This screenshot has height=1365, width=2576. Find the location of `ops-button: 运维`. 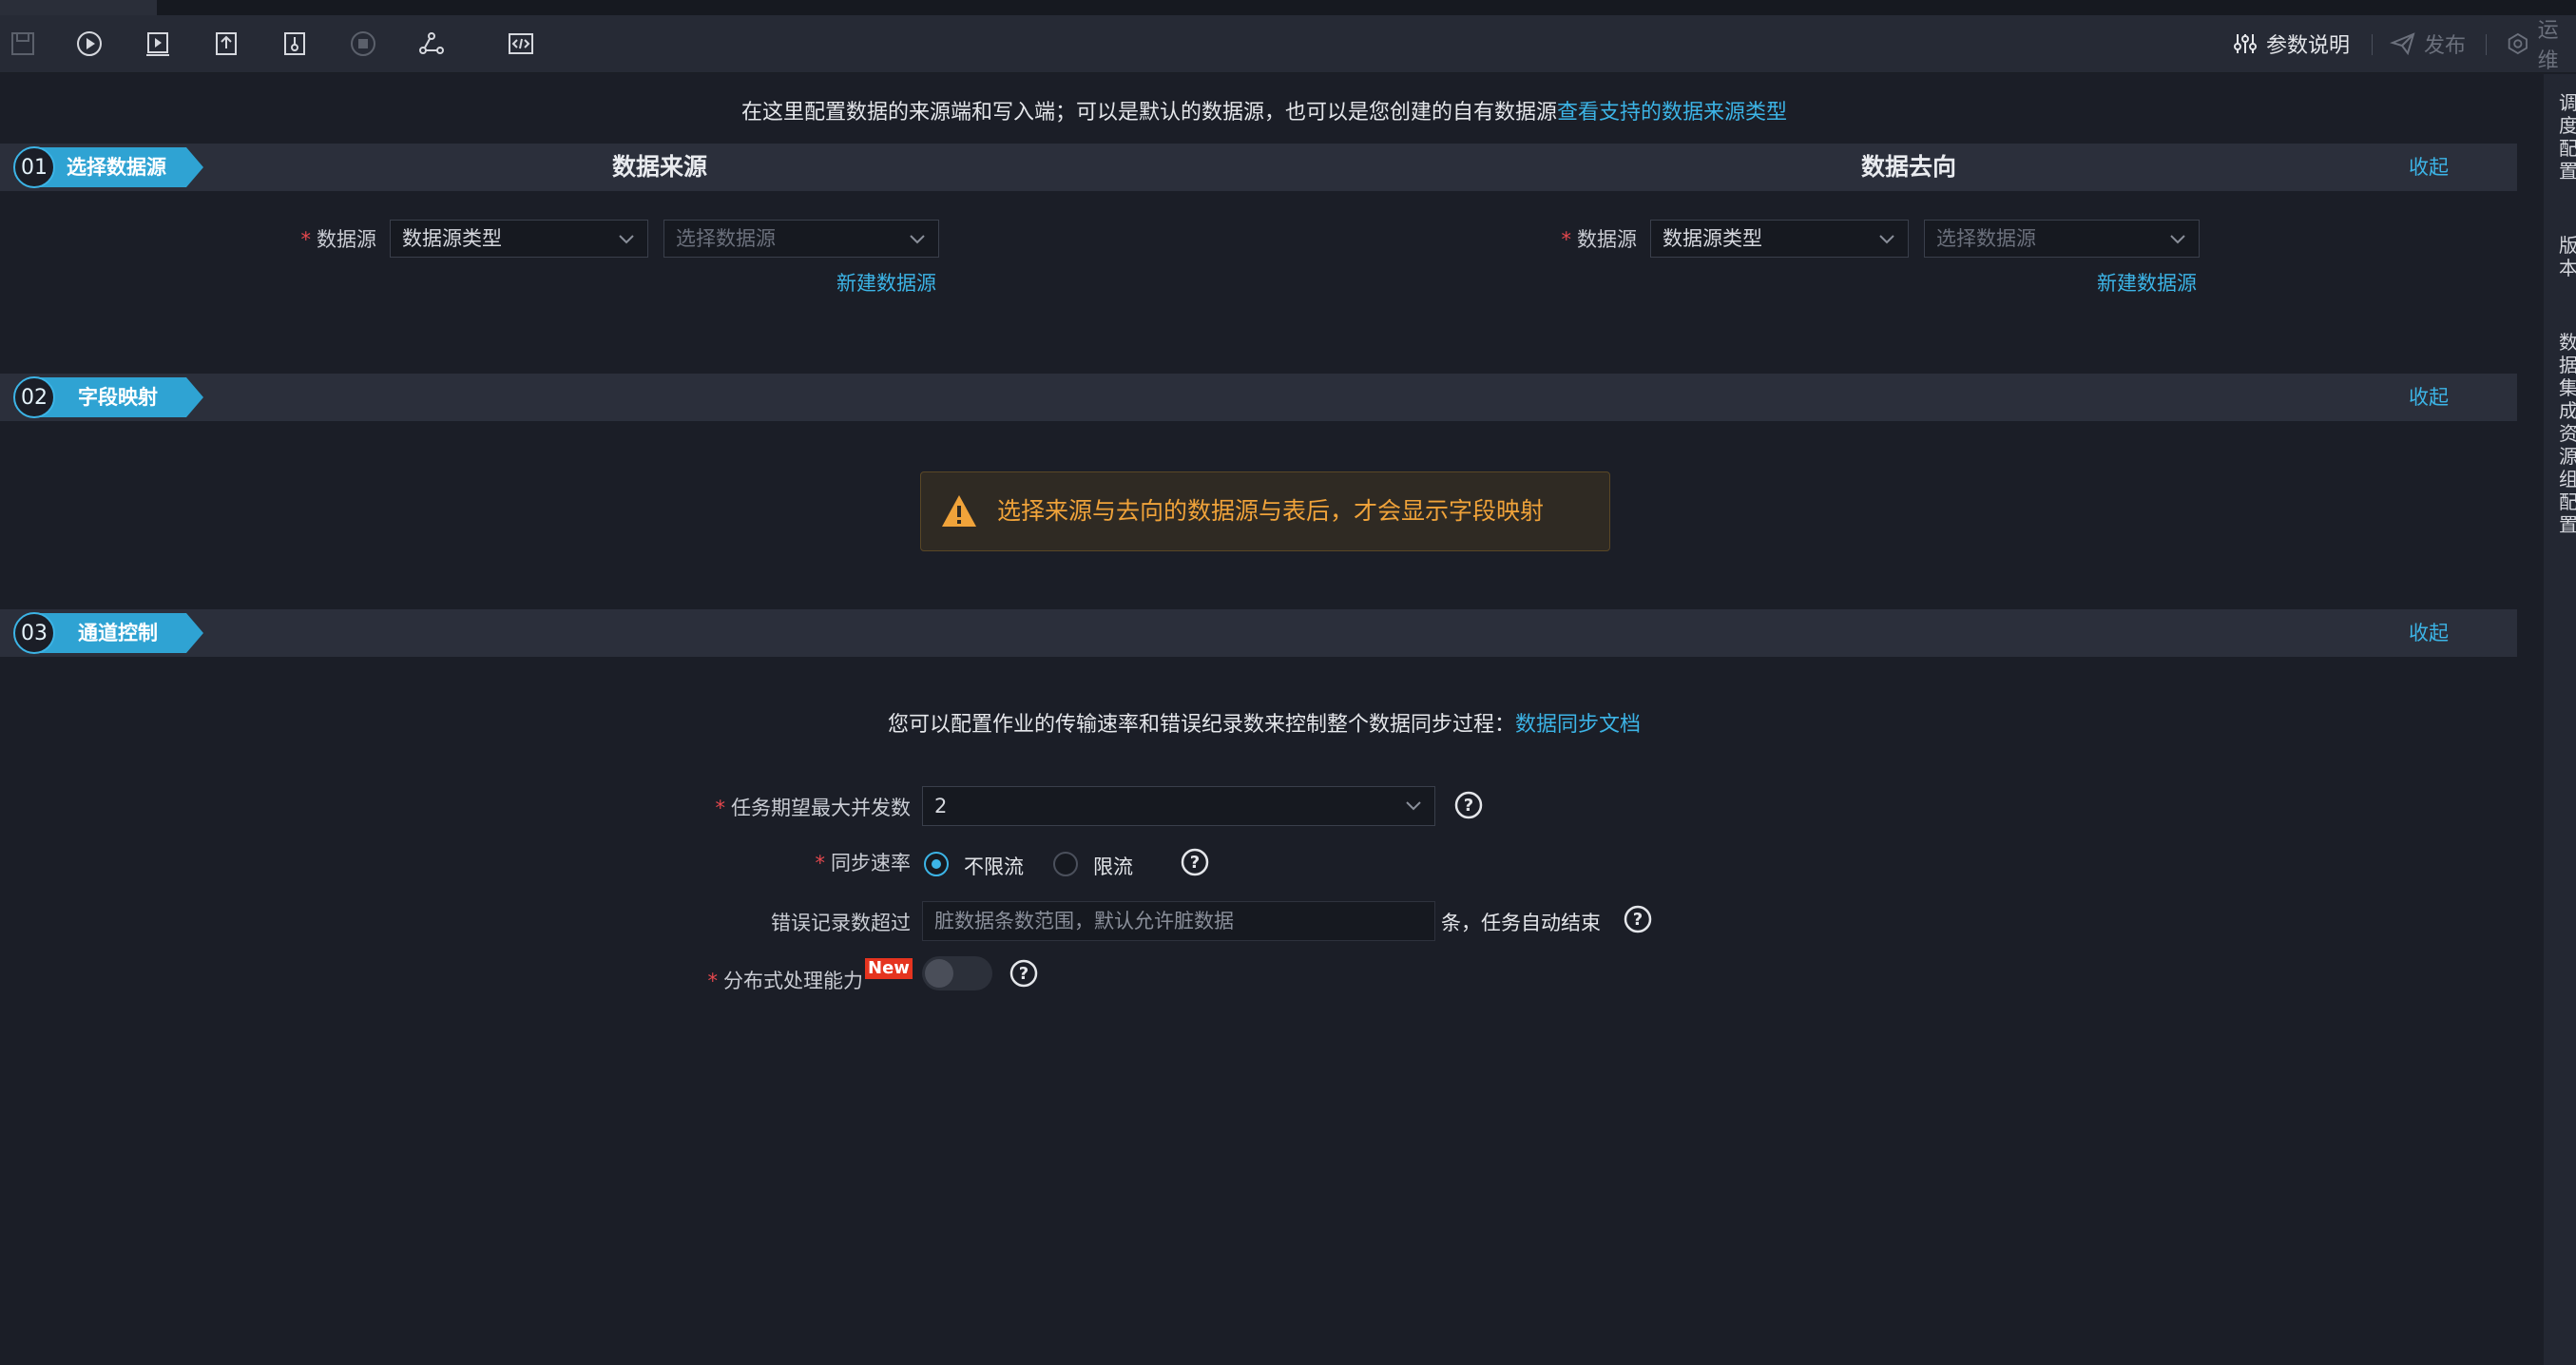

ops-button: 运维 is located at coordinates (2541, 44).